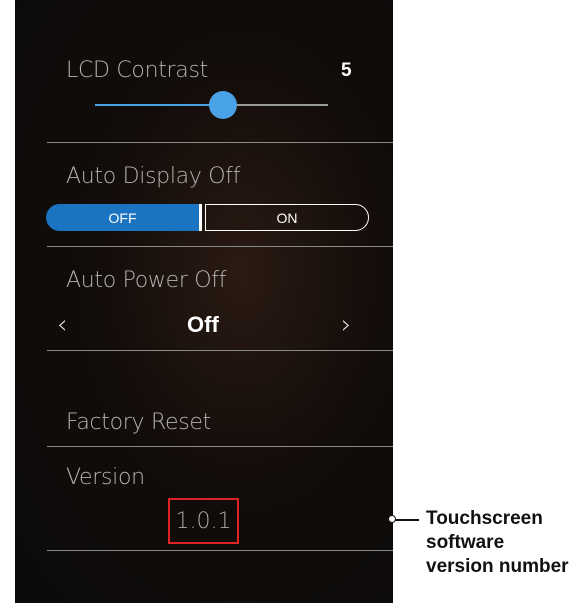 Image resolution: width=571 pixels, height=603 pixels. Describe the element at coordinates (138, 422) in the screenshot. I see `factory-reset-item: Factory Reset` at that location.